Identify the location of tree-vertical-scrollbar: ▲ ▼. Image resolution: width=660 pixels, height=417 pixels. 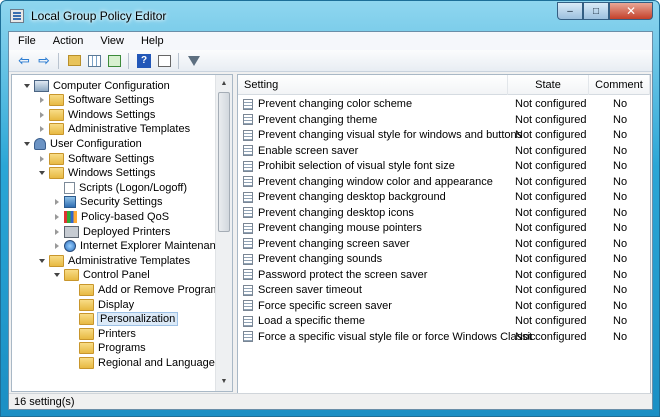
(223, 233).